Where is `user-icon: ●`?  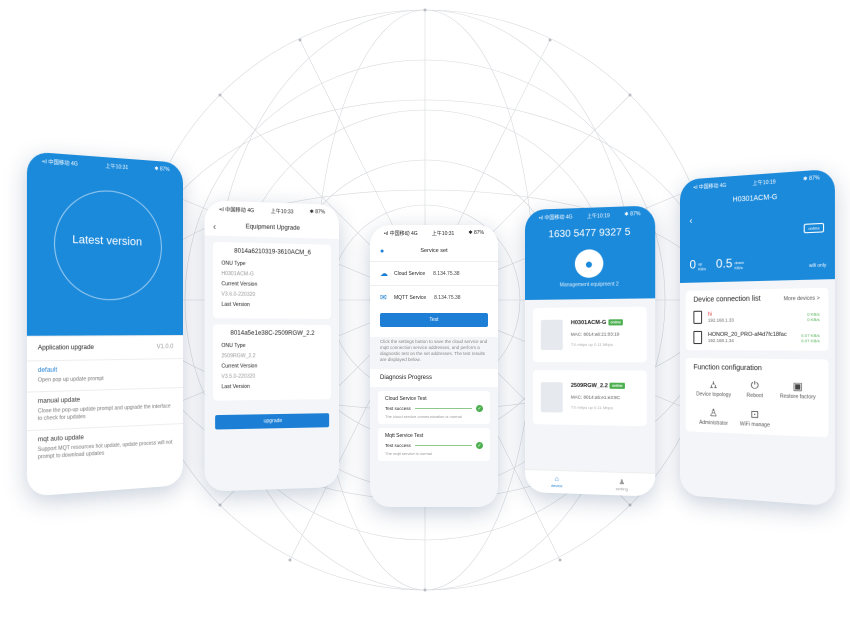 user-icon: ● is located at coordinates (382, 251).